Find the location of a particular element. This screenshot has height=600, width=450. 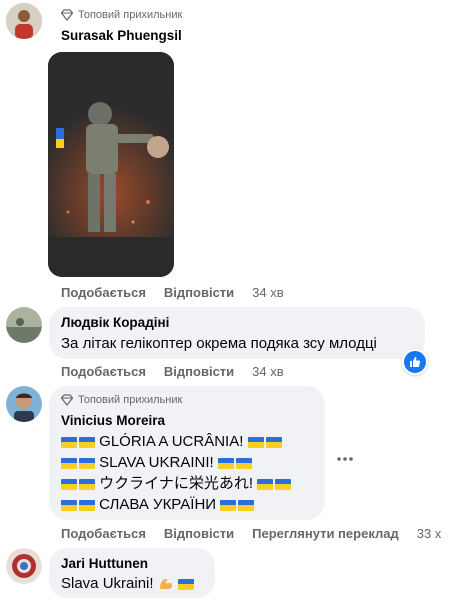

line-text: ウクライナに栄光あれ! is located at coordinates (176, 483).